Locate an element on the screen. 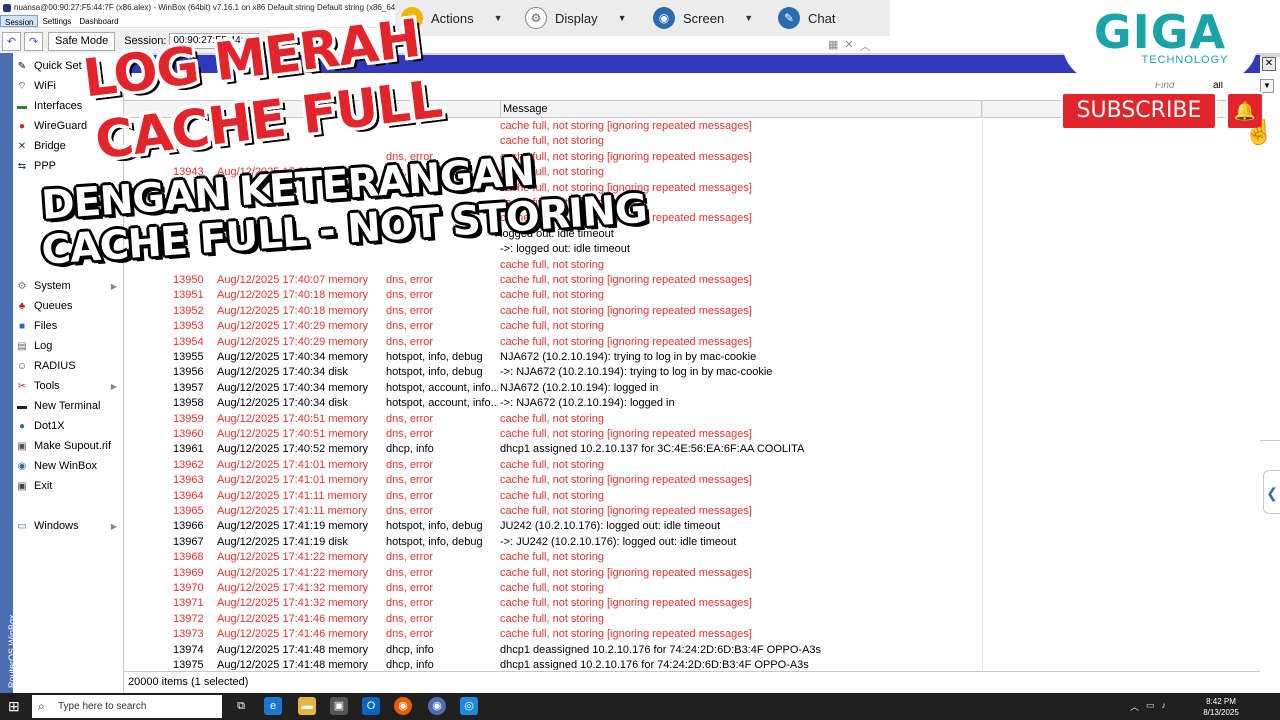  system-tray: ︿ ▭ ♪ is located at coordinates (1163, 706).